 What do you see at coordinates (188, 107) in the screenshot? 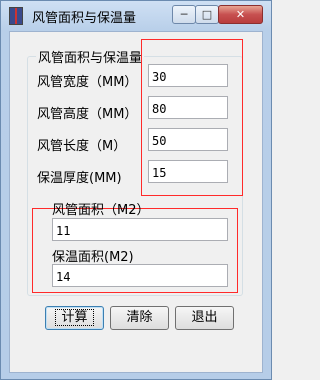
I see `height-input` at bounding box center [188, 107].